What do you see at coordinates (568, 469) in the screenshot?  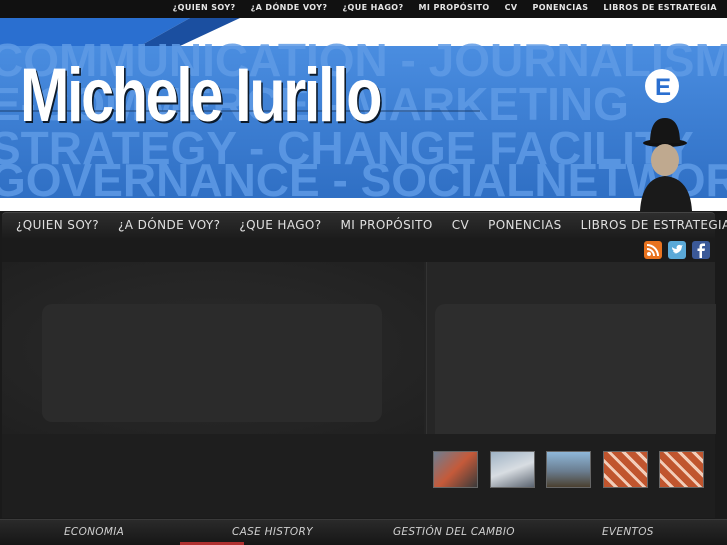 I see `thumbnail-3-image` at bounding box center [568, 469].